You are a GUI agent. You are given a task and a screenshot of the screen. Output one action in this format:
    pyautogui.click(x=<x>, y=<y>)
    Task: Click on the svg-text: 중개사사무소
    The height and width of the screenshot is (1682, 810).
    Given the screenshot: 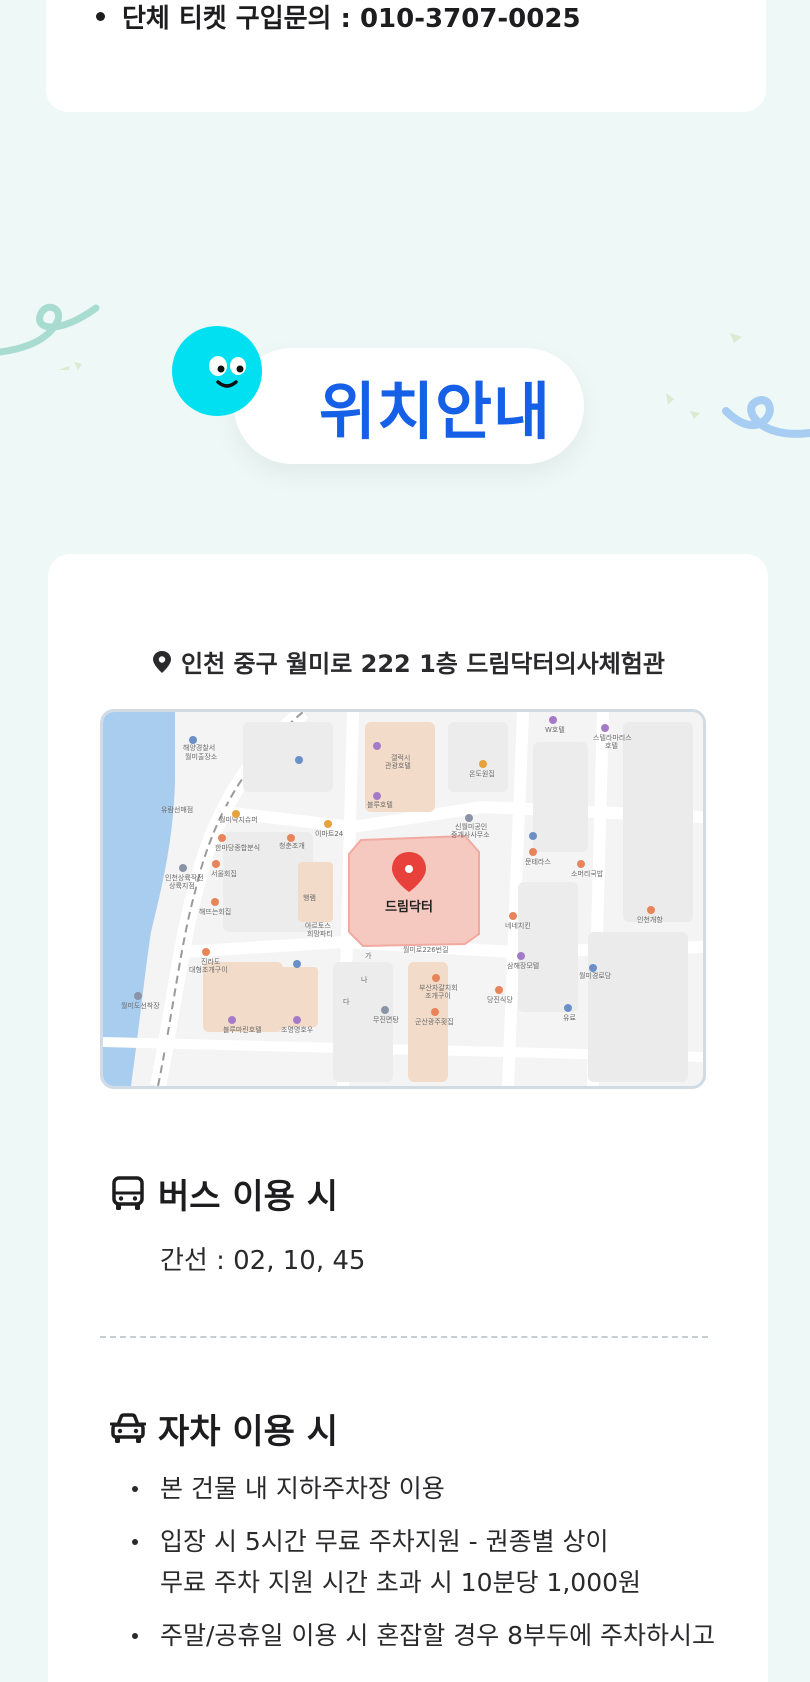 What is the action you would take?
    pyautogui.click(x=470, y=834)
    